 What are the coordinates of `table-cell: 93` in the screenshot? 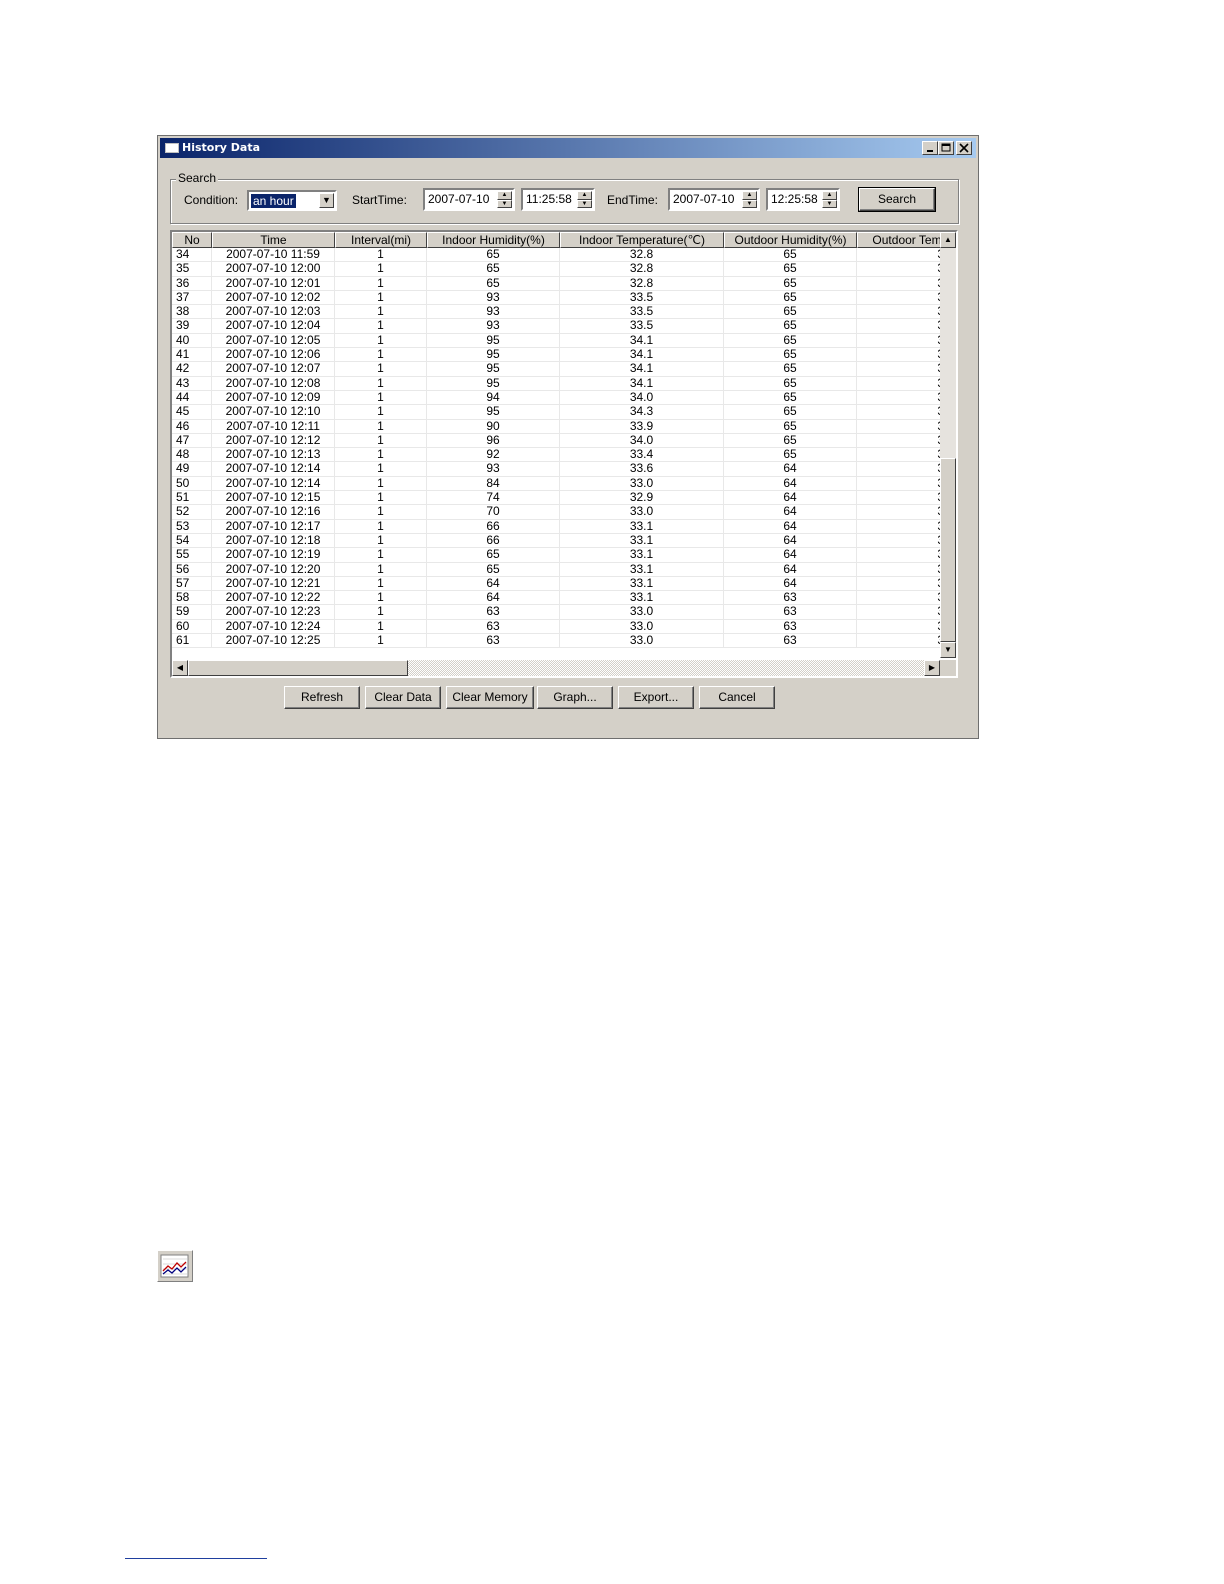 It's located at (493, 297).